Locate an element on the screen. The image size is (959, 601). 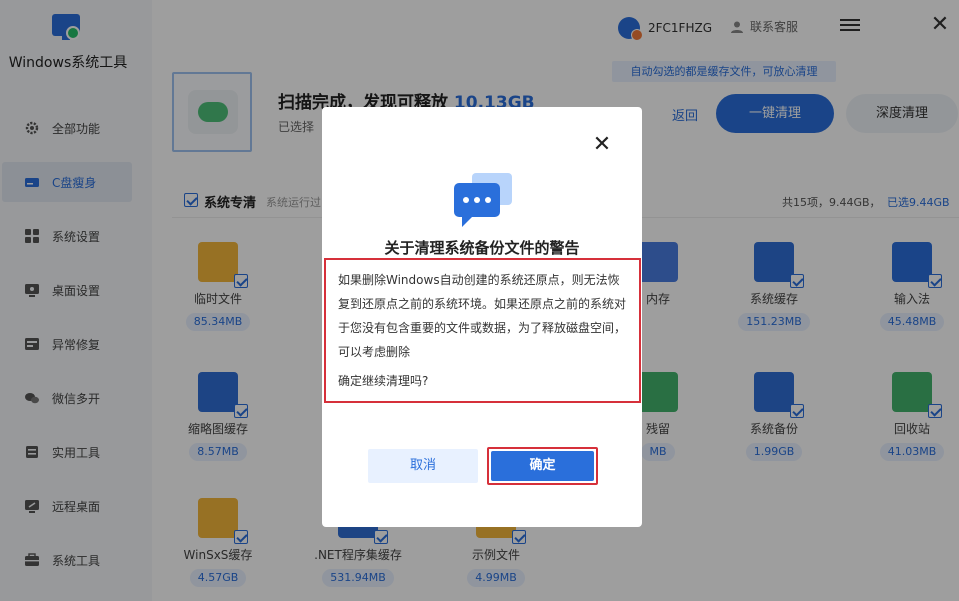
message-icon is located at coordinates (483, 200).